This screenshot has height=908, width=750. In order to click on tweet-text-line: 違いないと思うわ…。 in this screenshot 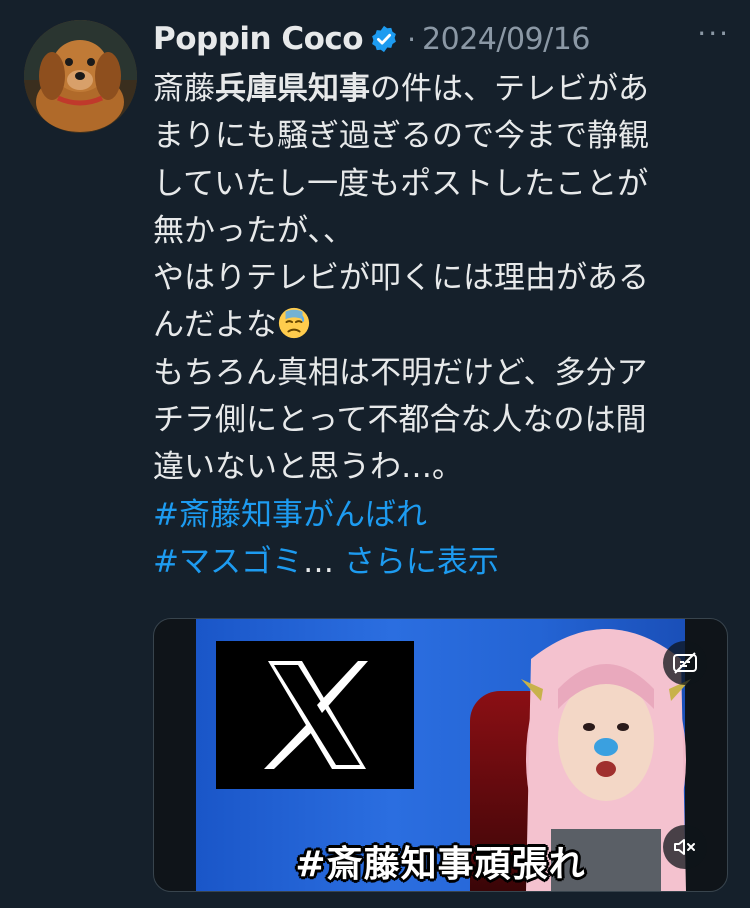, I will do `click(443, 467)`.